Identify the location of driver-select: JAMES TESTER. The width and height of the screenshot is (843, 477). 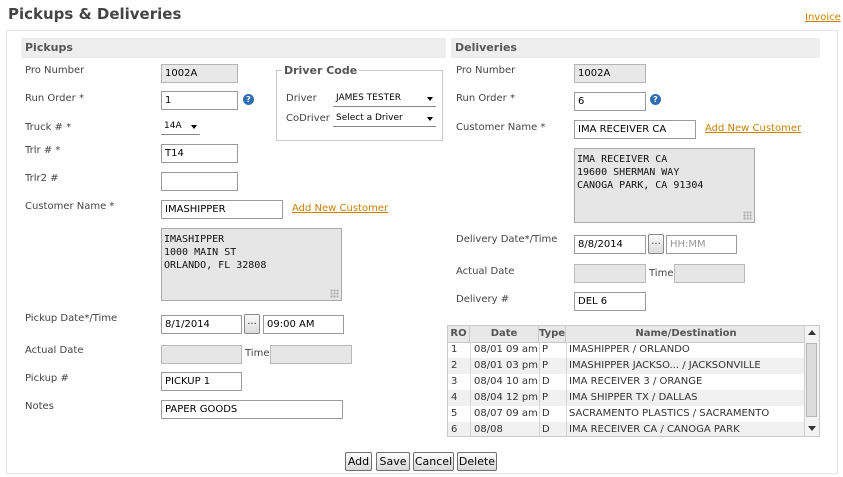
(384, 99).